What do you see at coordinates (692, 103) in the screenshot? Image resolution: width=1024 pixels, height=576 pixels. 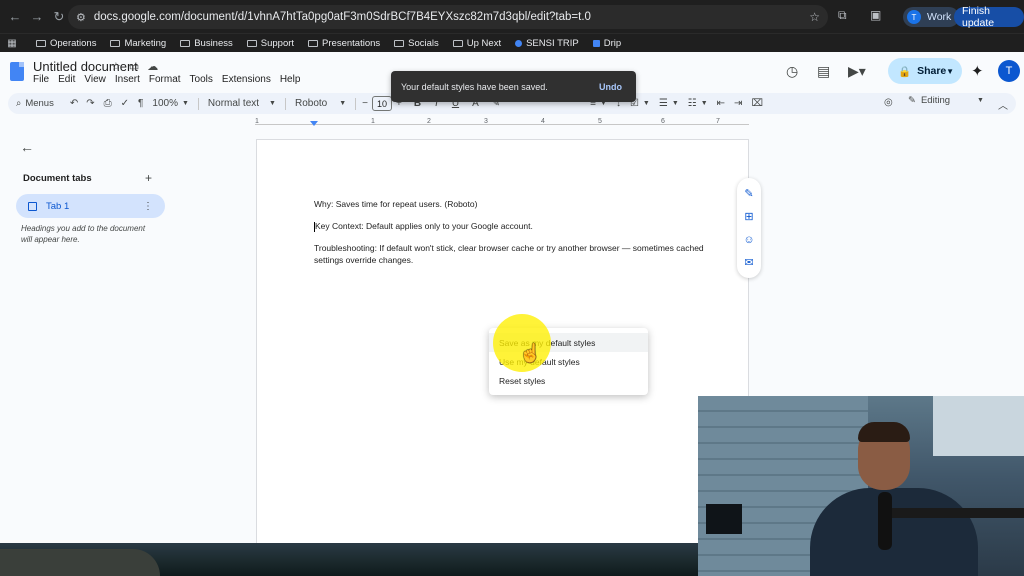 I see `numbered-list-icon: ☷` at bounding box center [692, 103].